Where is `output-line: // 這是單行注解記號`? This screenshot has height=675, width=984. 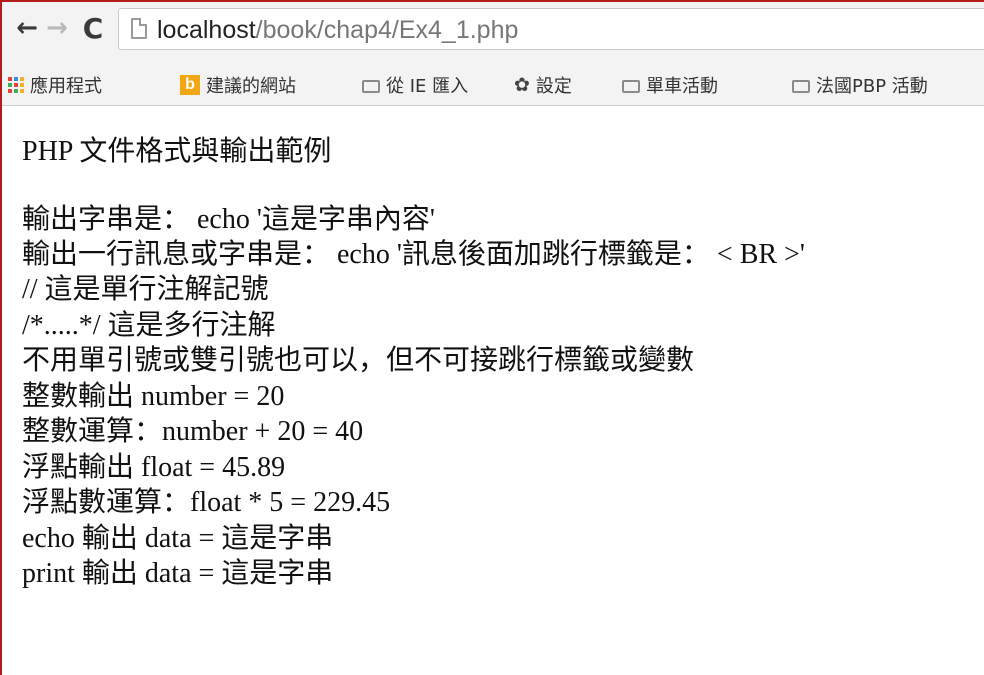 output-line: // 這是單行注解記號 is located at coordinates (145, 289).